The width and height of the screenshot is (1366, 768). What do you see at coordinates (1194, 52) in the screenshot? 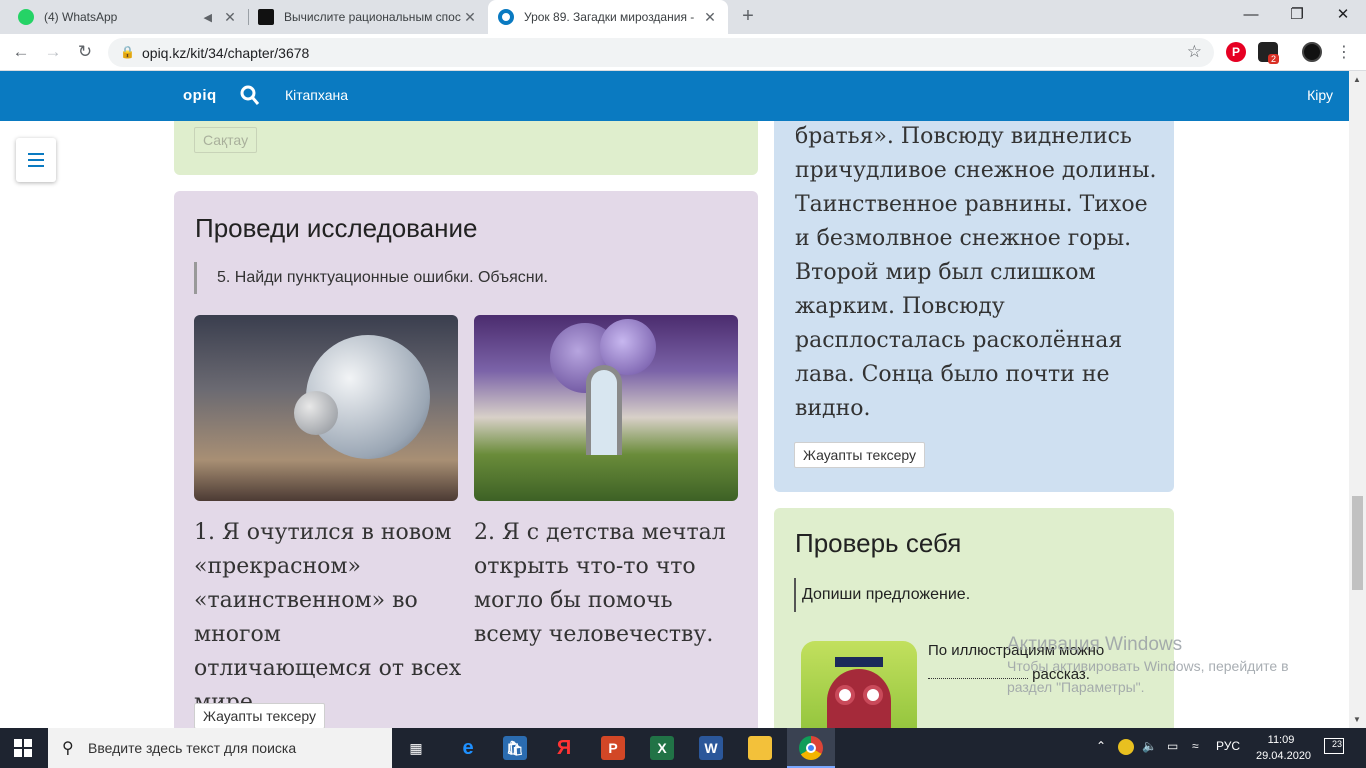
I see `bookmark-star-icon: ☆` at bounding box center [1194, 52].